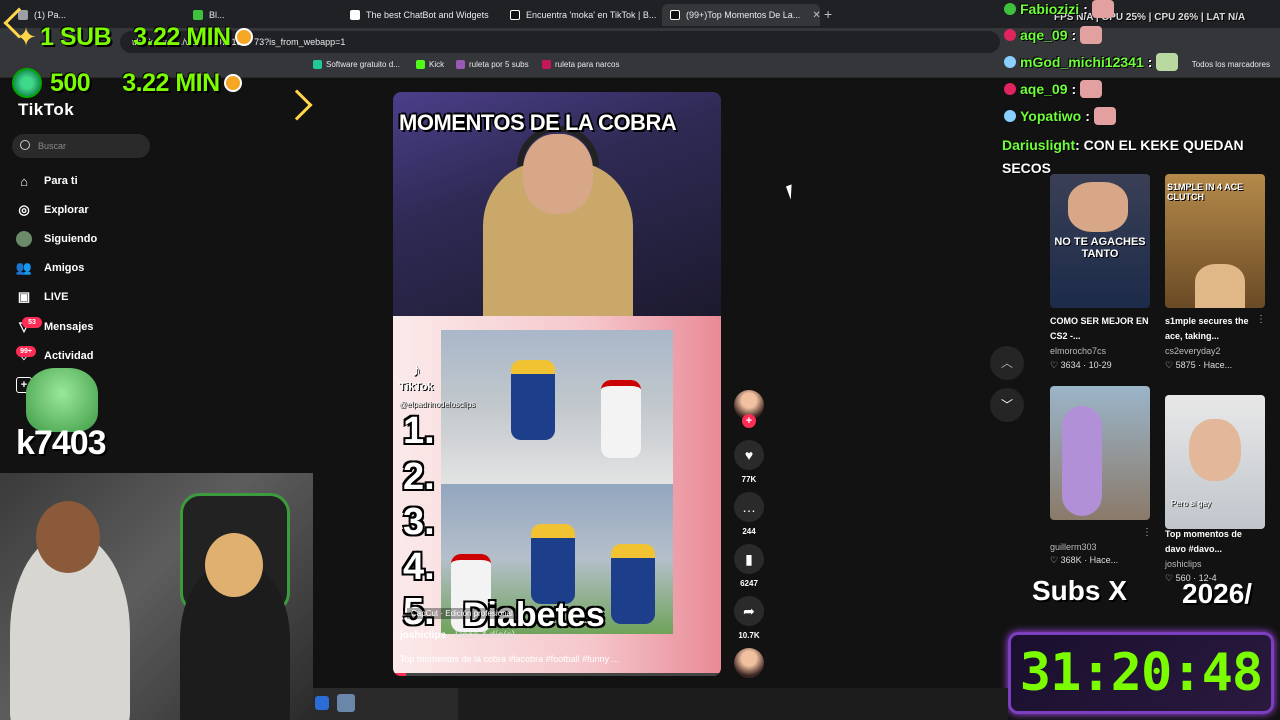  Describe the element at coordinates (69, 327) in the screenshot. I see `nav-label: Mensajes` at that location.